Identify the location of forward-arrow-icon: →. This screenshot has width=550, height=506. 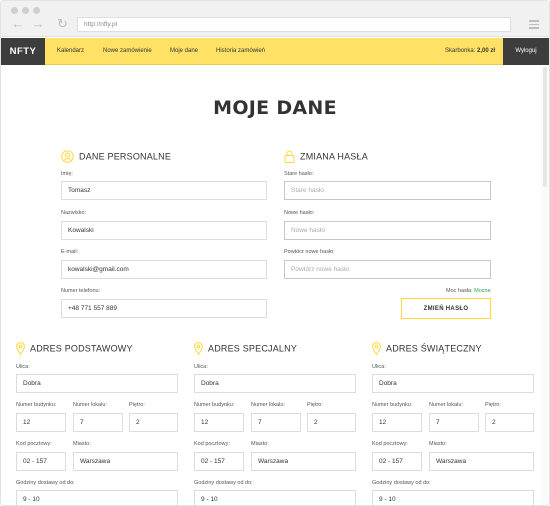
(38, 23).